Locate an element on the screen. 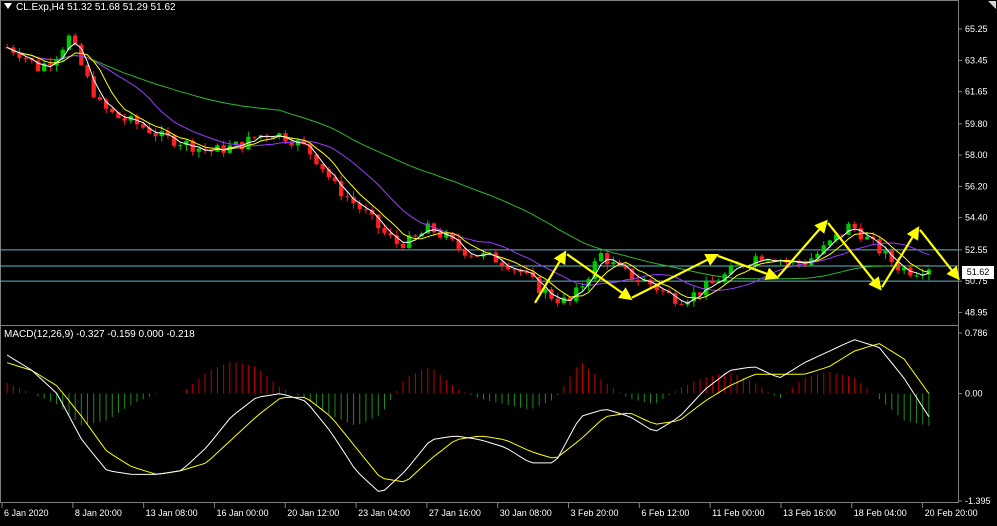 This screenshot has width=997, height=526. macd-title: MACD(12,26,9) -0.327 -0.159 0.000 -0.218 is located at coordinates (99, 334).